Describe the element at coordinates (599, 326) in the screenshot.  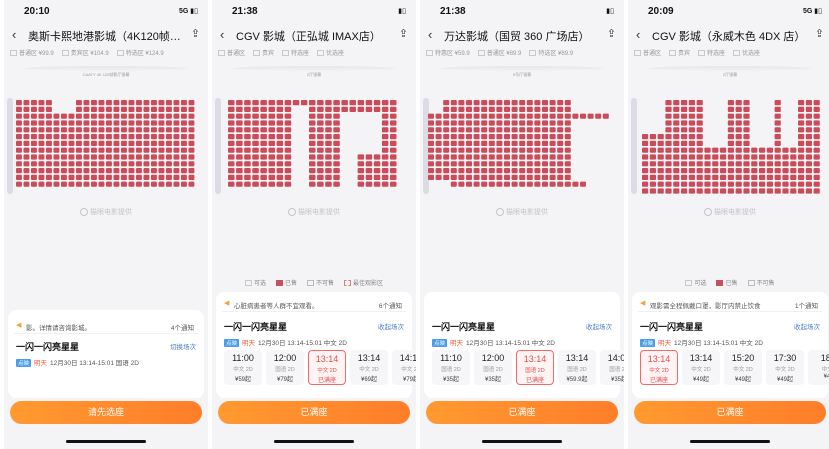
I see `toggle-showtimes: 收起场次` at that location.